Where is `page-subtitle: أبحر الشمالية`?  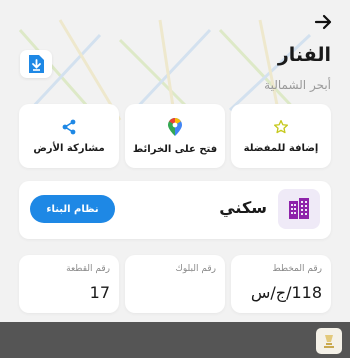 page-subtitle: أبحر الشمالية is located at coordinates (297, 85).